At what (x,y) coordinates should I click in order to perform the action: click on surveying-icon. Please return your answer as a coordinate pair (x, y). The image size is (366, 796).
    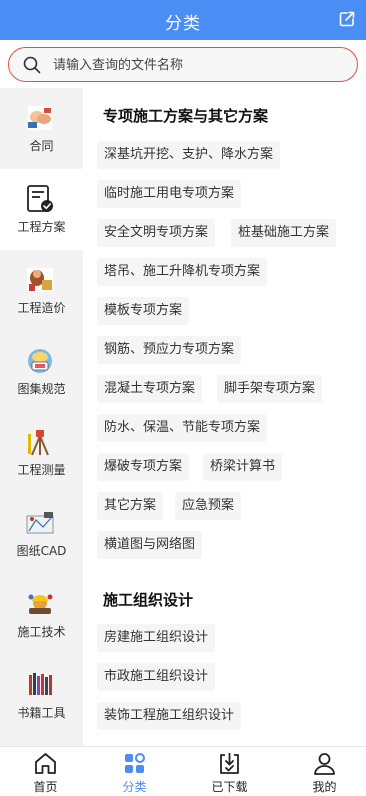
    Looking at the image, I should click on (38, 443).